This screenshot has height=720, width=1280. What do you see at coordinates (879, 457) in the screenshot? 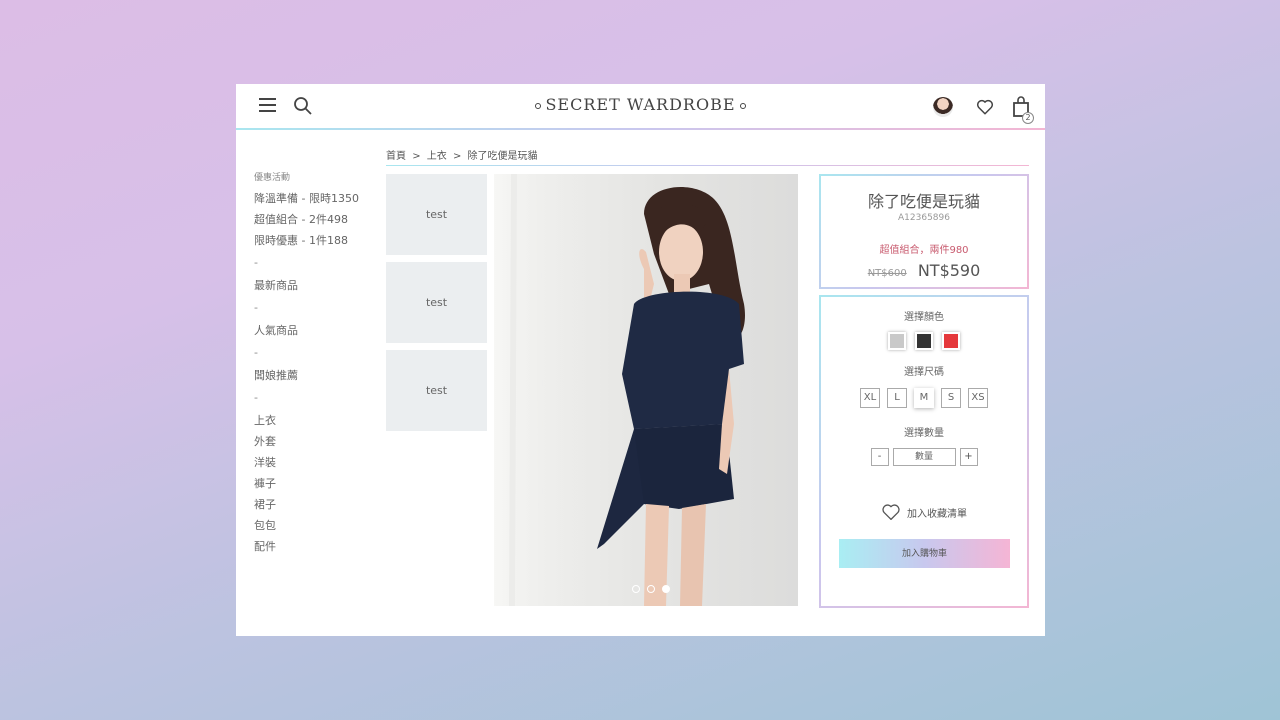
I see `quantity-decrease-button: -` at bounding box center [879, 457].